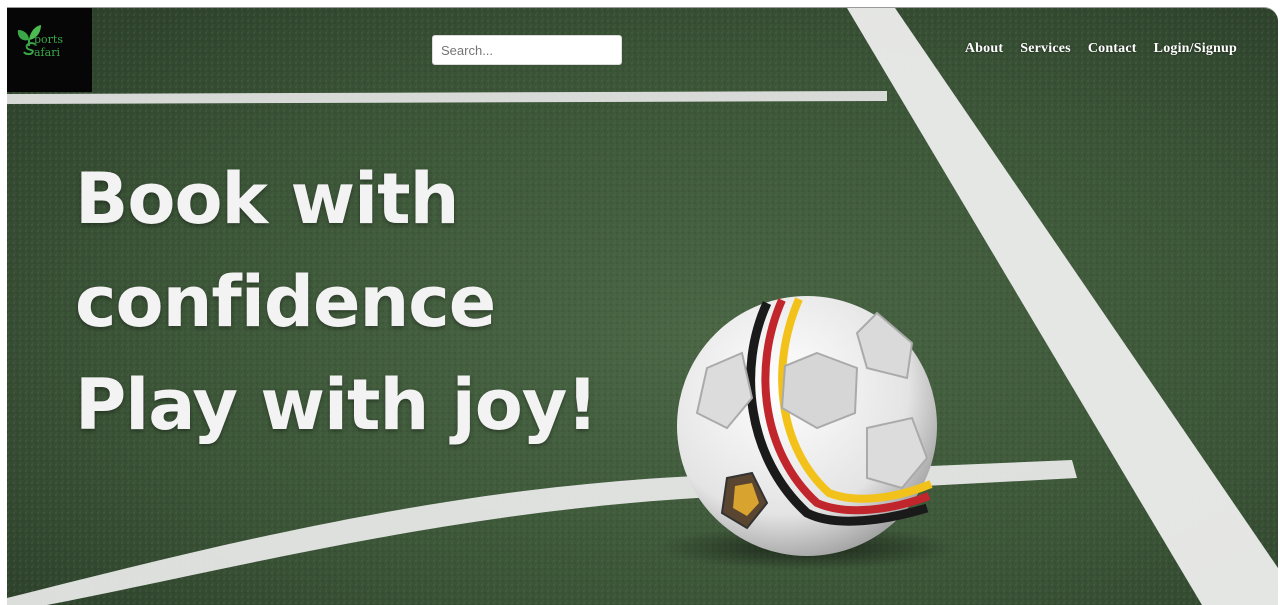  Describe the element at coordinates (527, 50) in the screenshot. I see `search-input` at that location.